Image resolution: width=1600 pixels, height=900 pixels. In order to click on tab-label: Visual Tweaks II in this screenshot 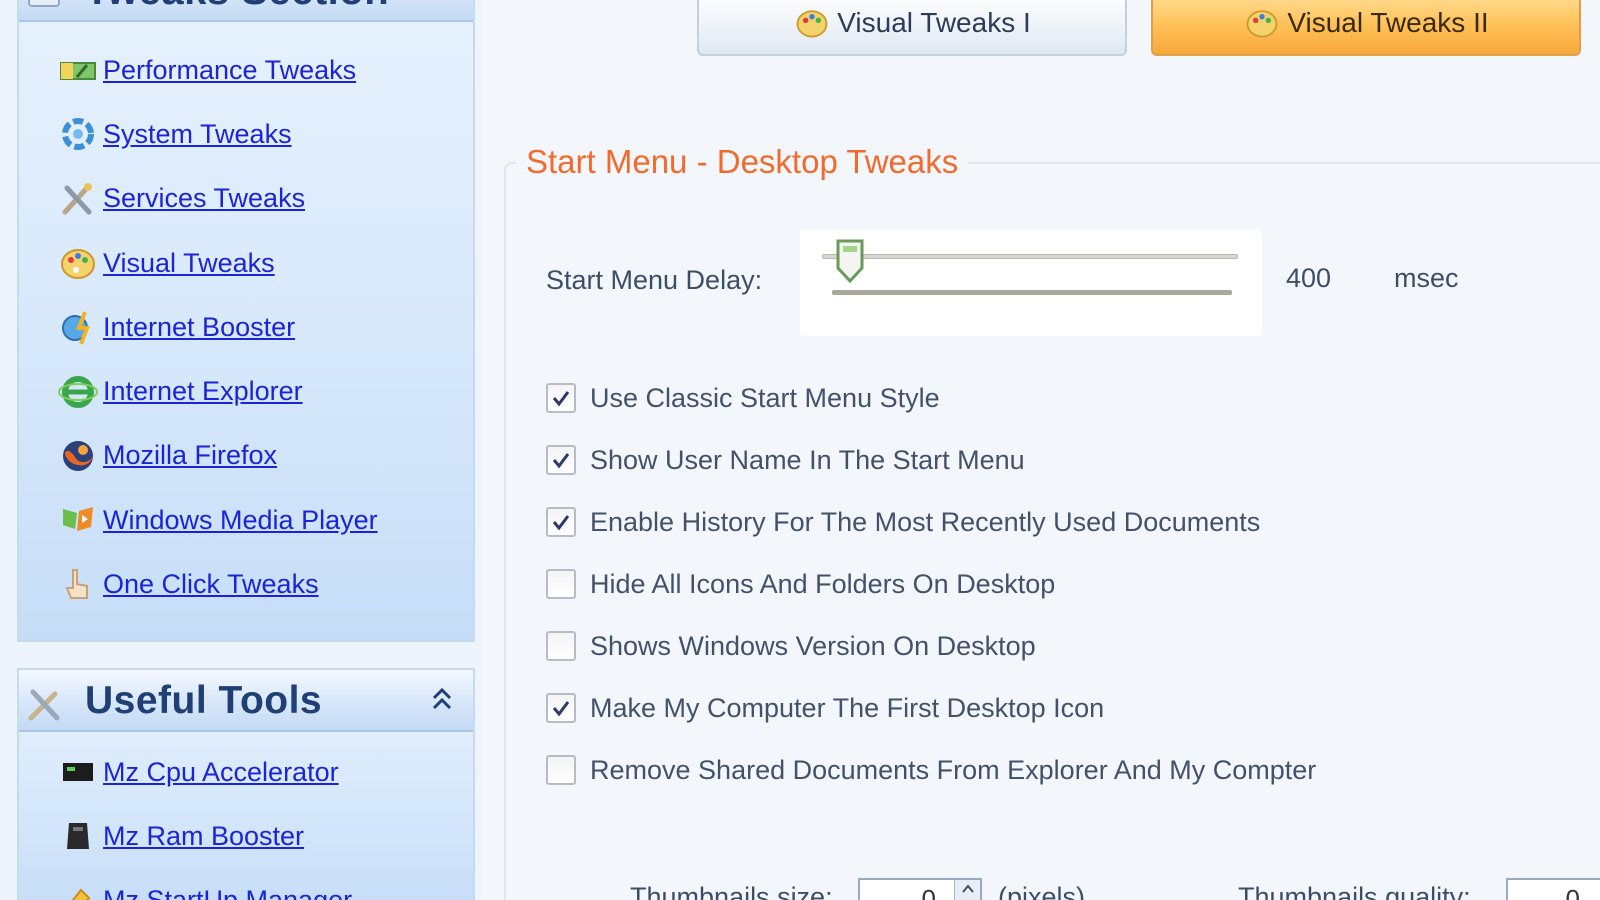, I will do `click(1388, 22)`.